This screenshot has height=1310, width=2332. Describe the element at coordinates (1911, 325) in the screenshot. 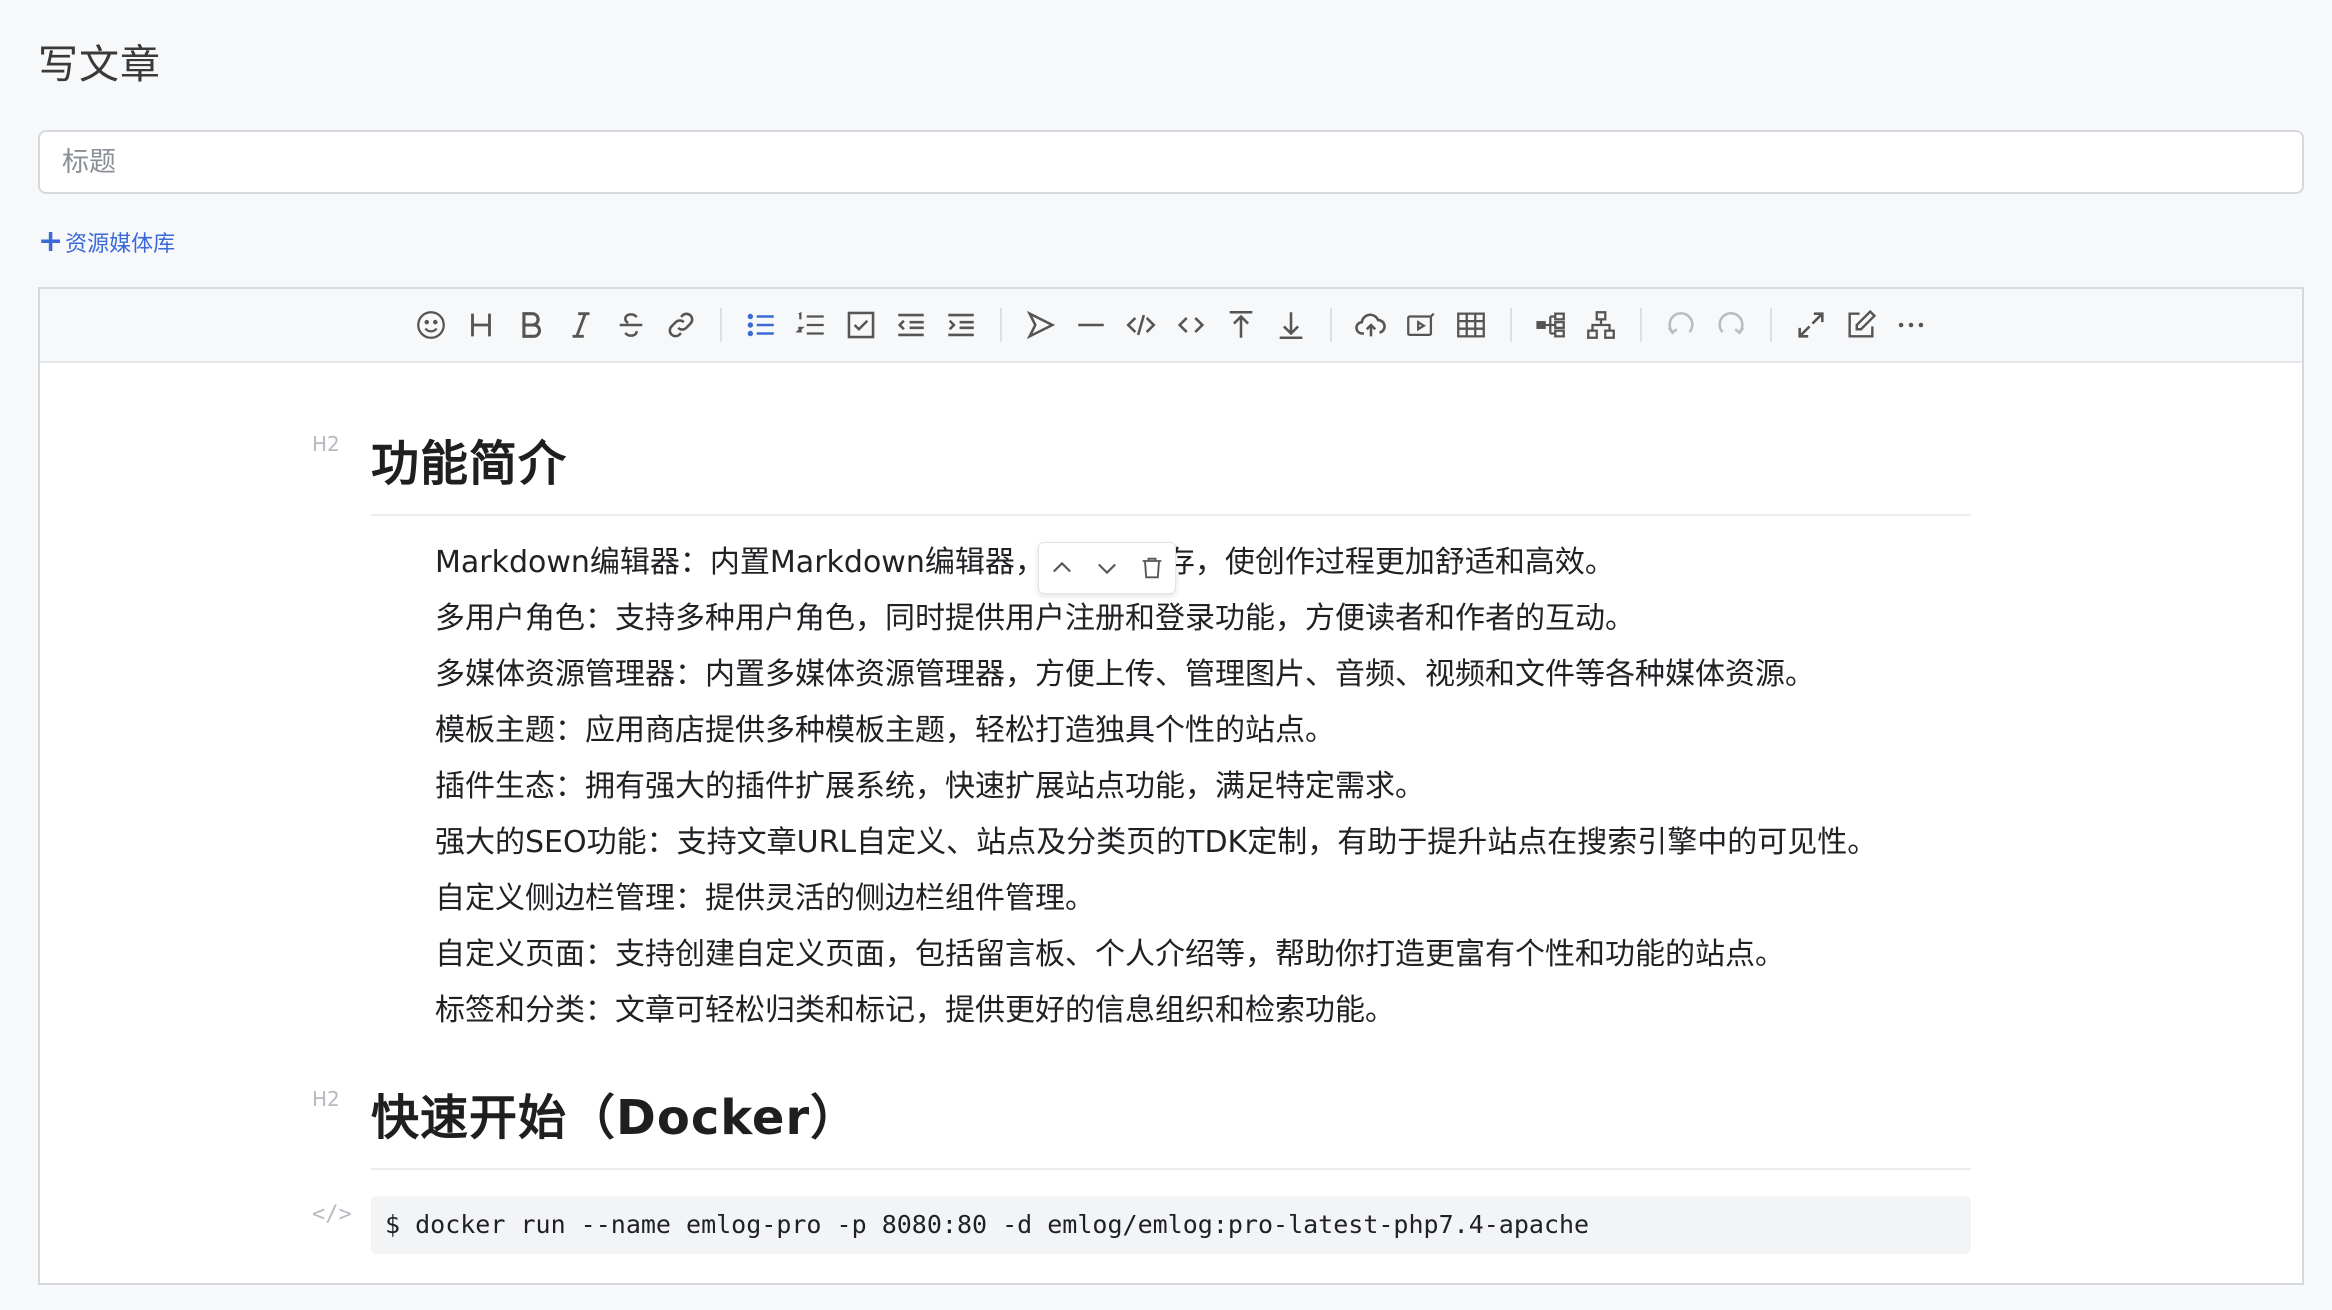

I see `more-icon` at that location.